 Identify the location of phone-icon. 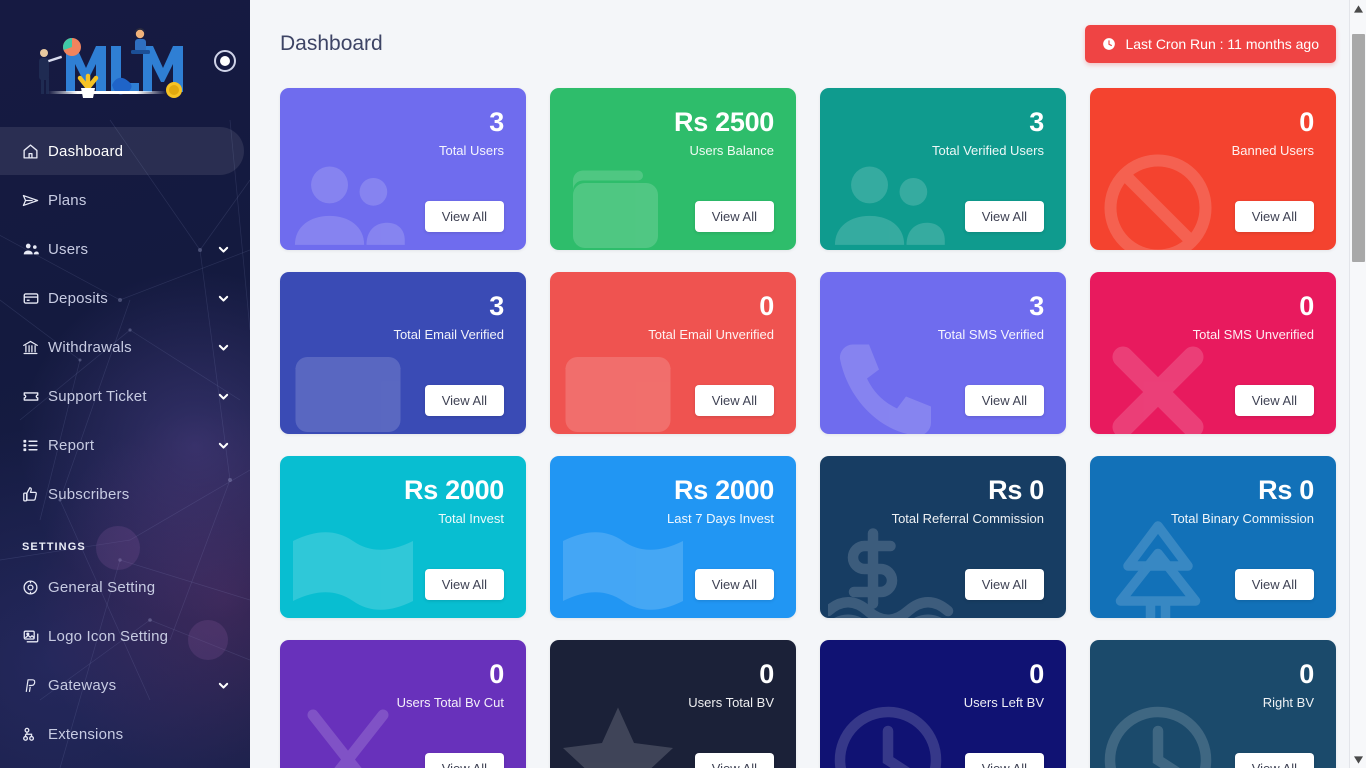
(888, 383).